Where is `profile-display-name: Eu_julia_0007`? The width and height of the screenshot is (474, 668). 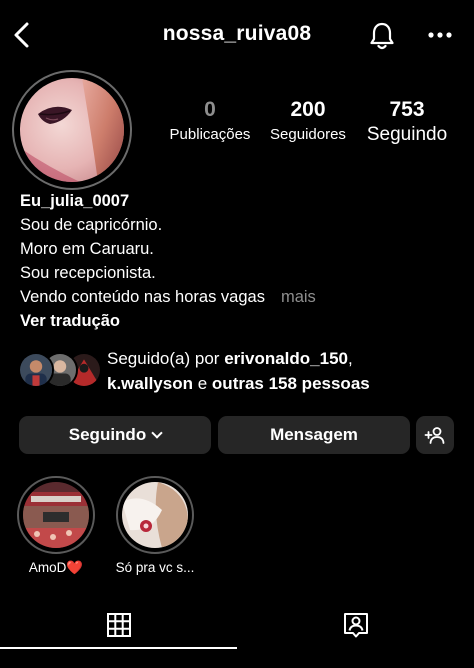
profile-display-name: Eu_julia_0007 is located at coordinates (75, 201).